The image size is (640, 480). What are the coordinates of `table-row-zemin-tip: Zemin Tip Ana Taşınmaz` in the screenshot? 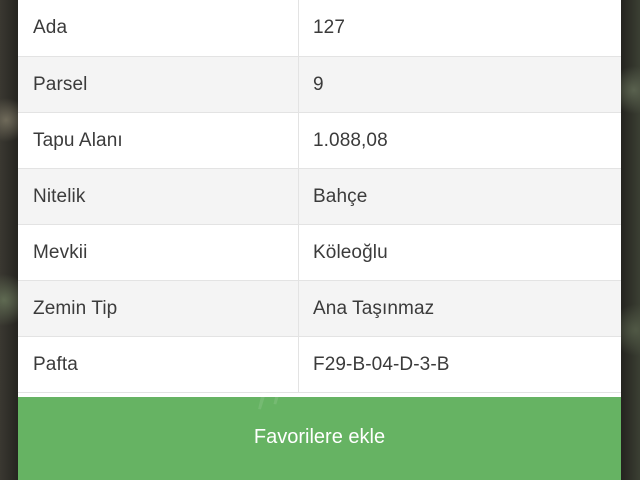 It's located at (319, 309).